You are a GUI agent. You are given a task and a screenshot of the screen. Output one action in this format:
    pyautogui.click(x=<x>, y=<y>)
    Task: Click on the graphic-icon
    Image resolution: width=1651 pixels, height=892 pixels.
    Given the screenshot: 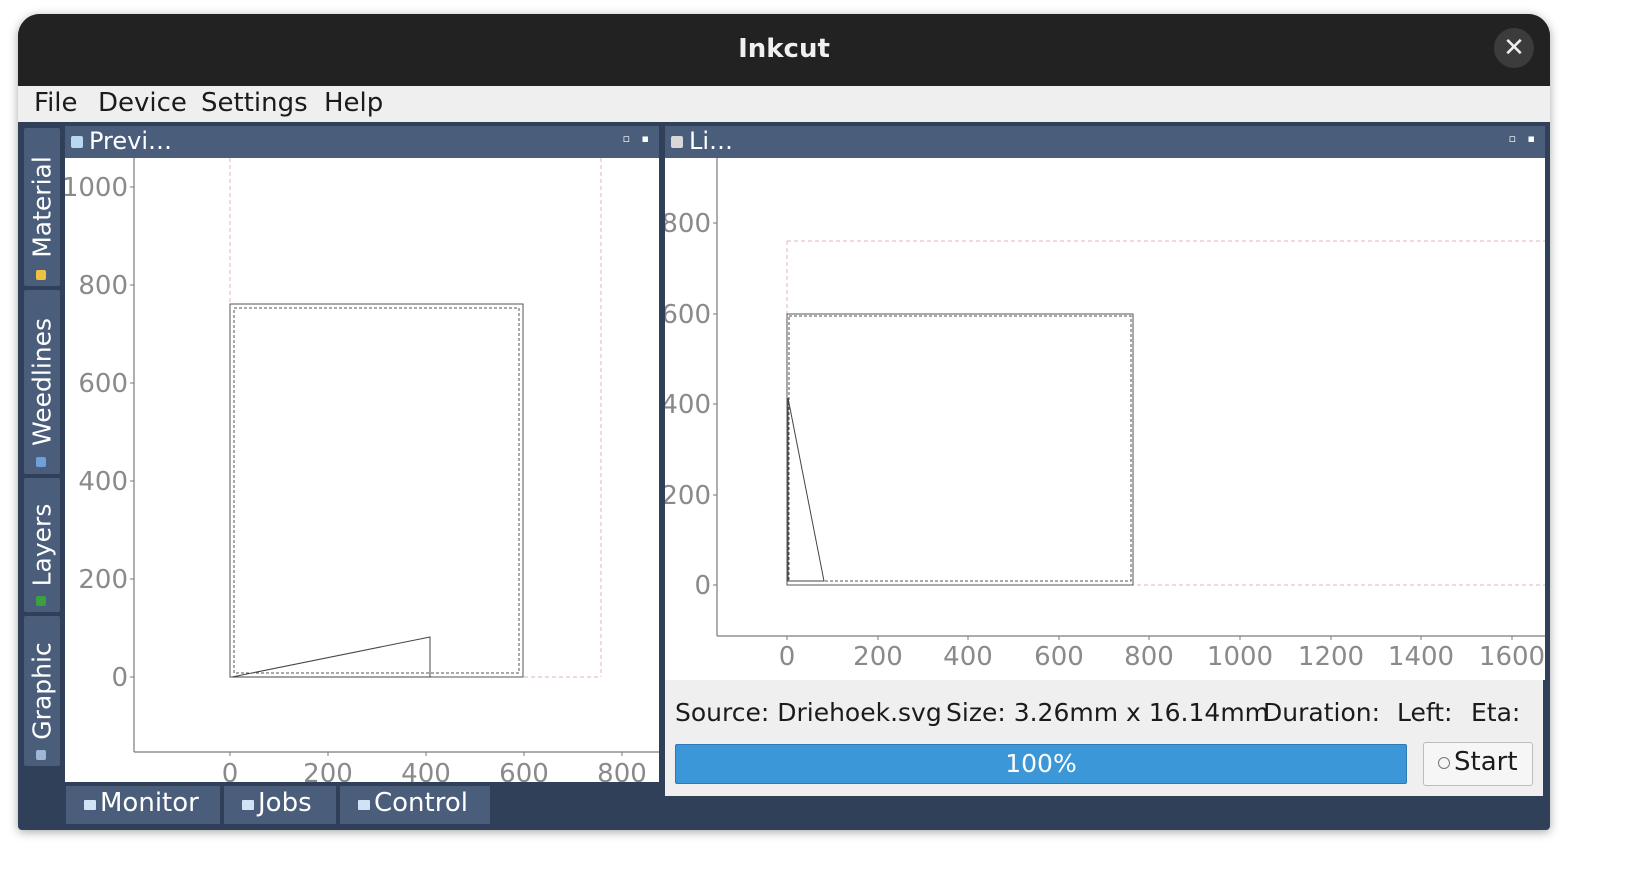 What is the action you would take?
    pyautogui.click(x=41, y=755)
    